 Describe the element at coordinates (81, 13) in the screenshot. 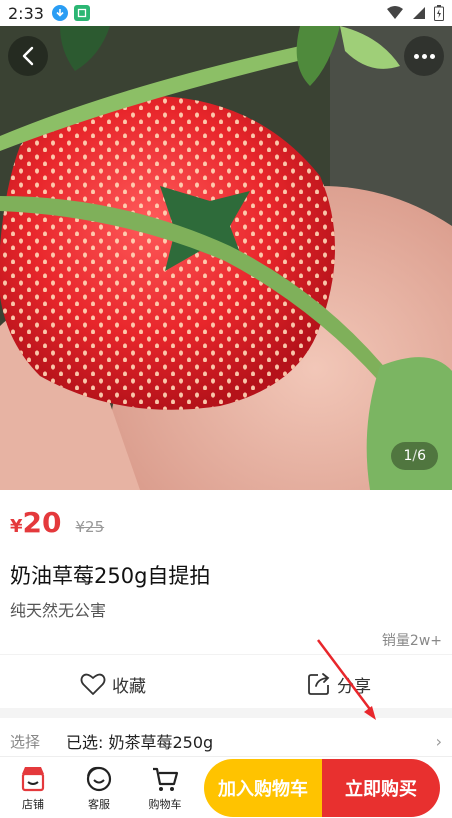

I see `gallery-app-icon` at that location.